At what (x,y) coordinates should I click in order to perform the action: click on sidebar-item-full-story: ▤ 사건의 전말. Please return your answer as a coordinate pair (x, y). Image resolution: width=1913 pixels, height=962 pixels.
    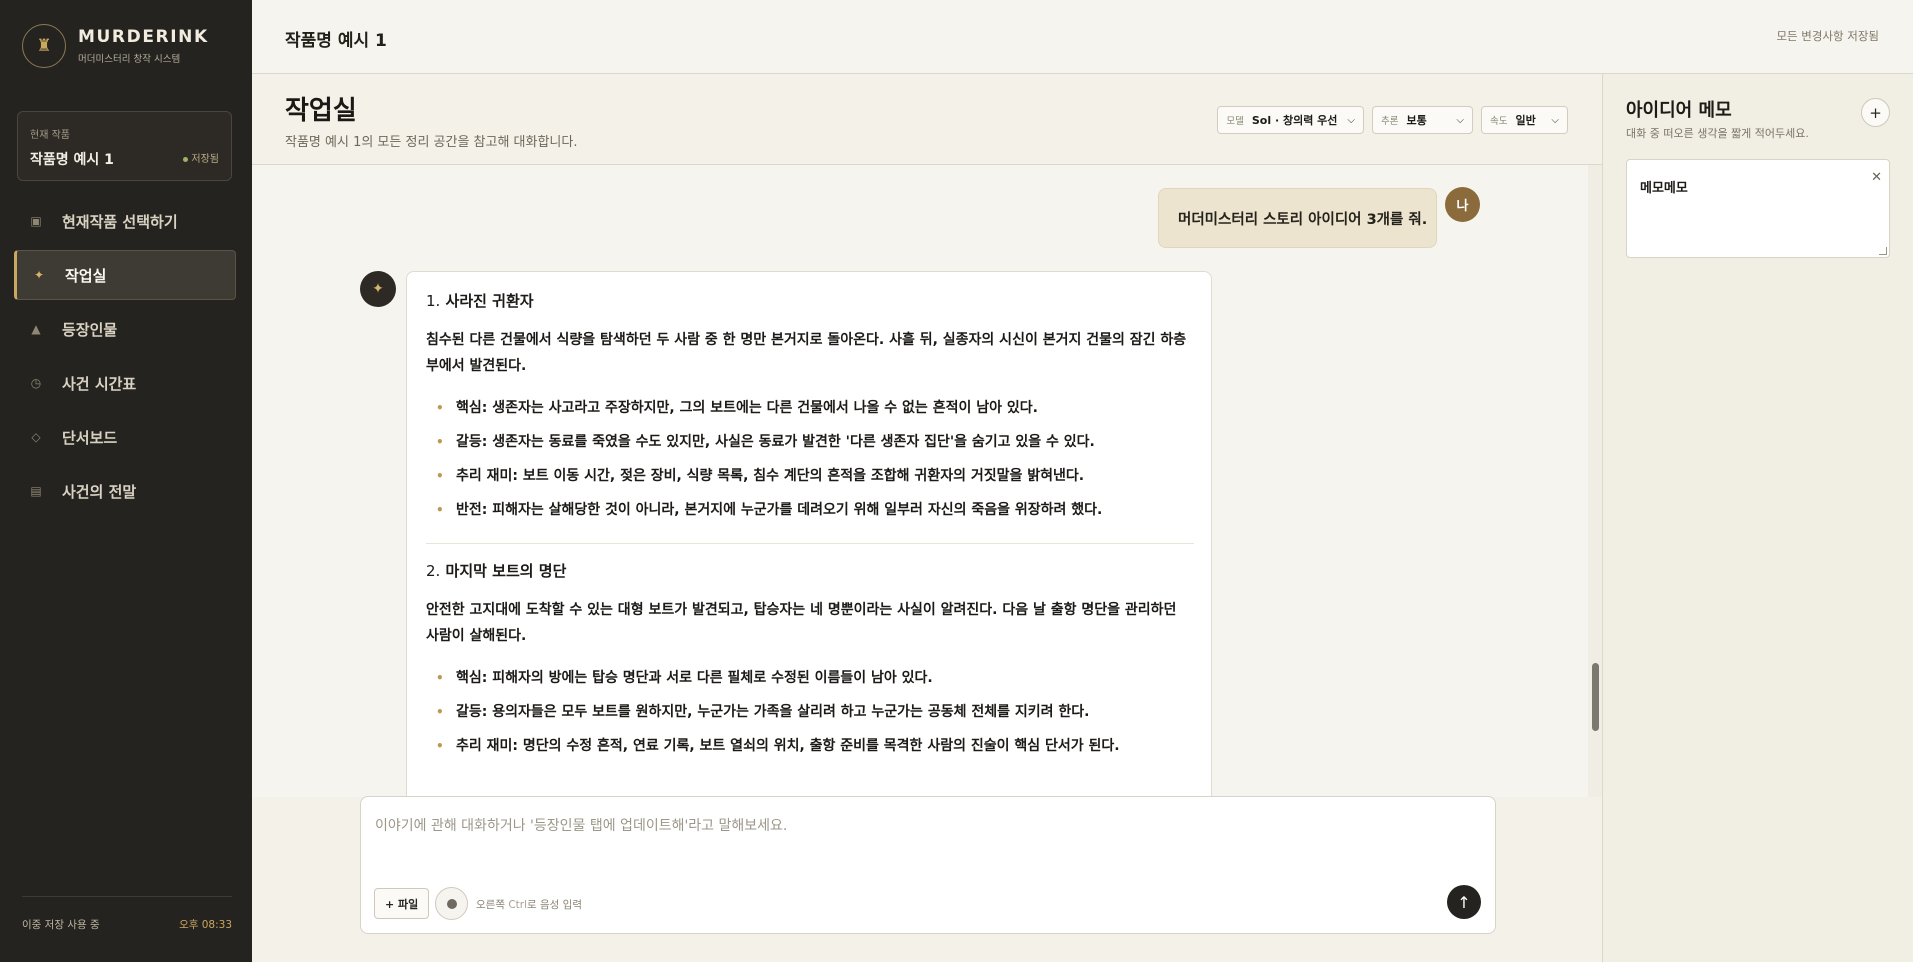
    Looking at the image, I should click on (125, 491).